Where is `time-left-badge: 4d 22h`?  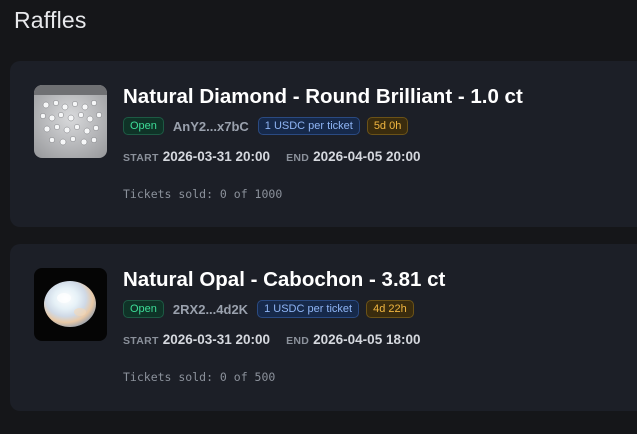
time-left-badge: 4d 22h is located at coordinates (390, 309).